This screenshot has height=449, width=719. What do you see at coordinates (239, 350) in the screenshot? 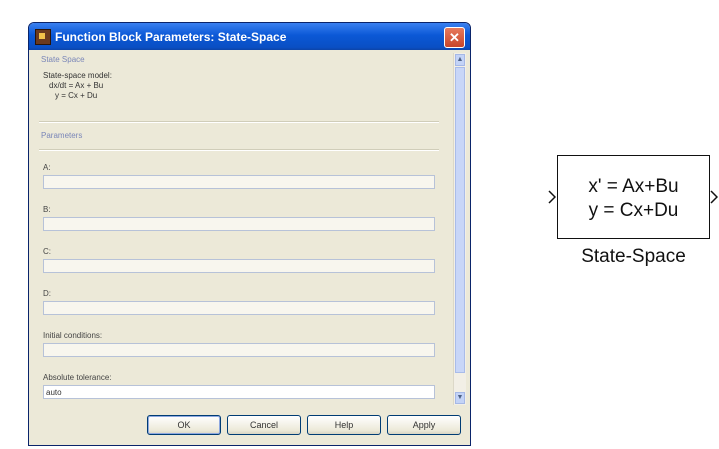
I see `initial-conditions-input` at bounding box center [239, 350].